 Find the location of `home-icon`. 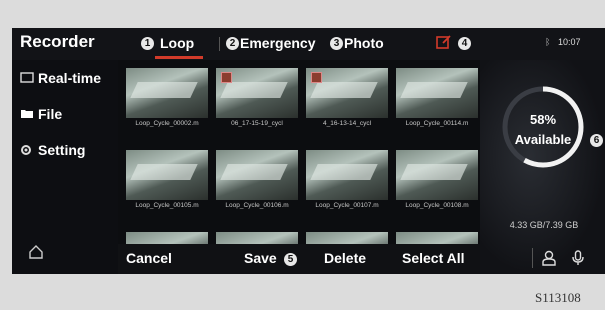

home-icon is located at coordinates (36, 252).